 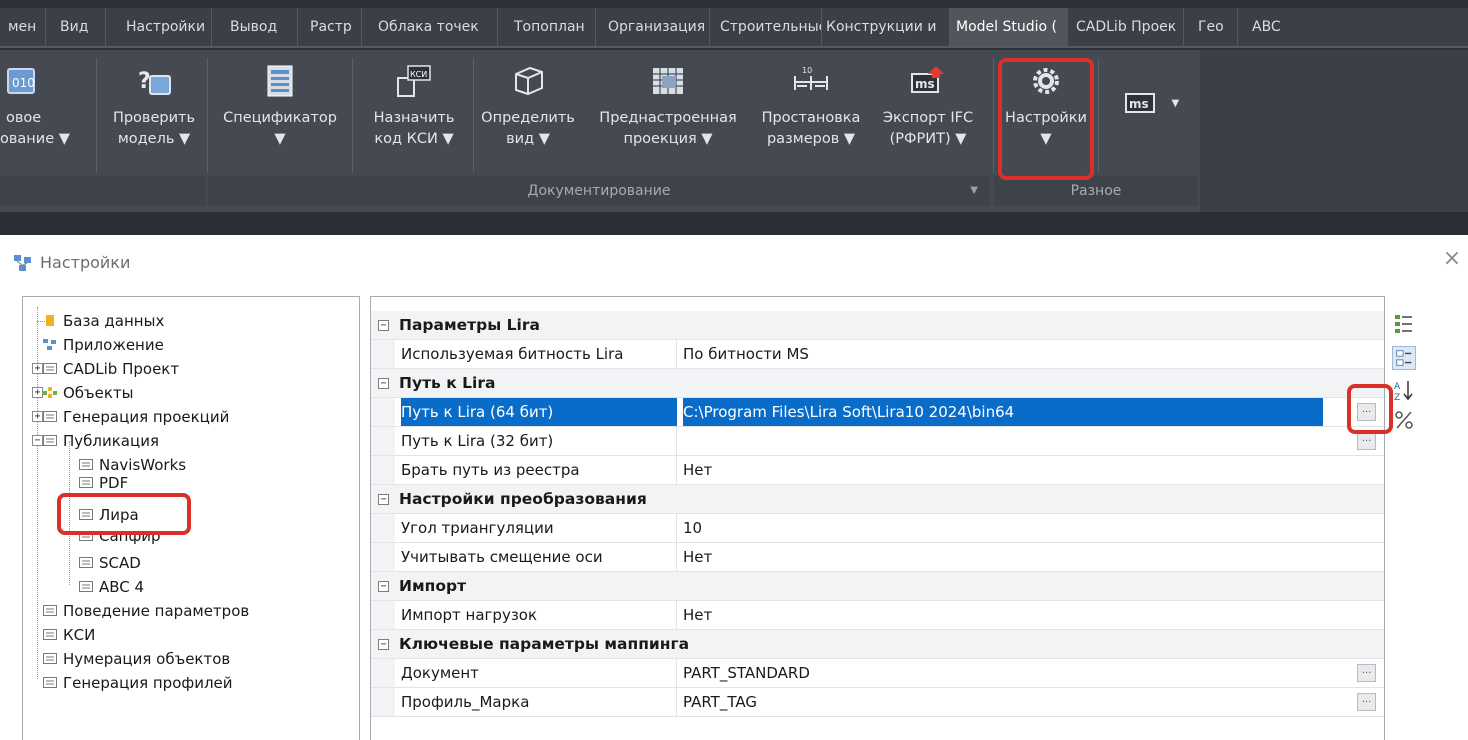 I want to click on define-view-icon, so click(x=529, y=81).